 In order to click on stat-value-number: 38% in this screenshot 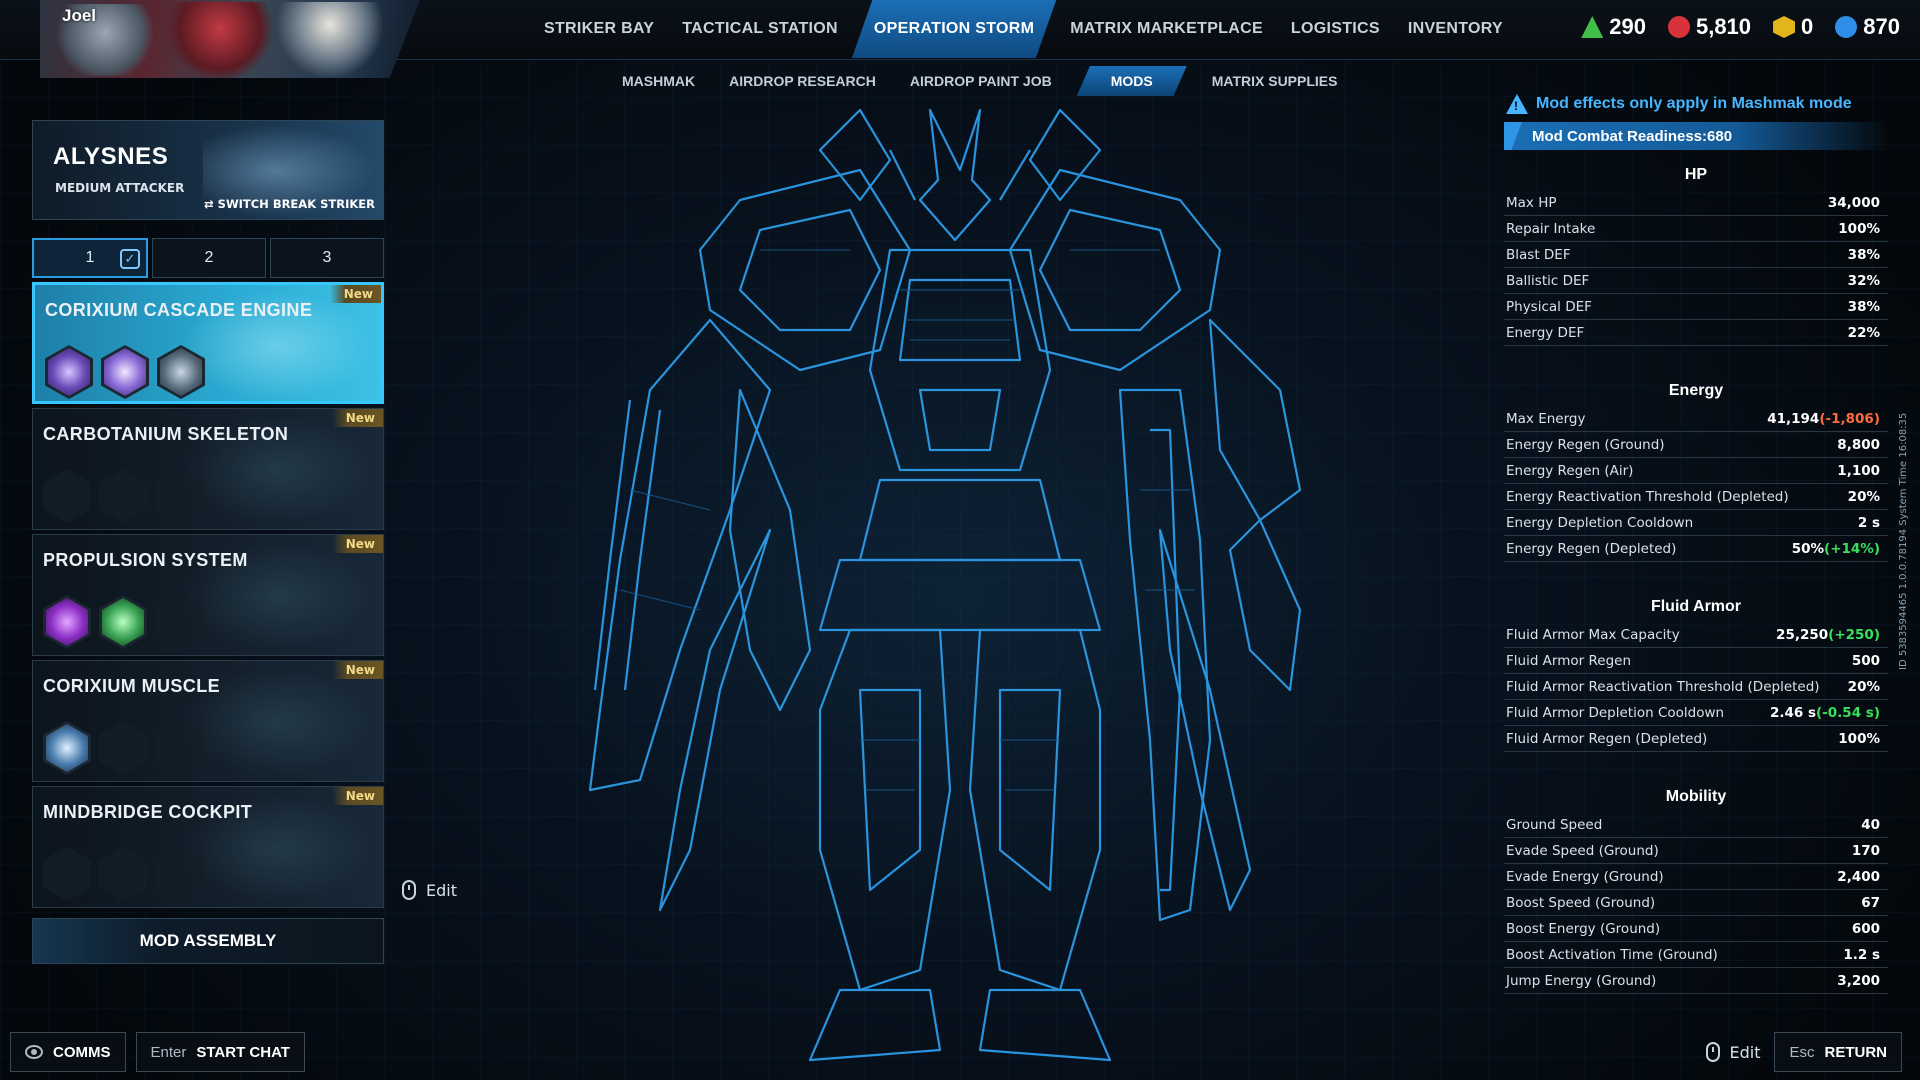, I will do `click(1864, 307)`.